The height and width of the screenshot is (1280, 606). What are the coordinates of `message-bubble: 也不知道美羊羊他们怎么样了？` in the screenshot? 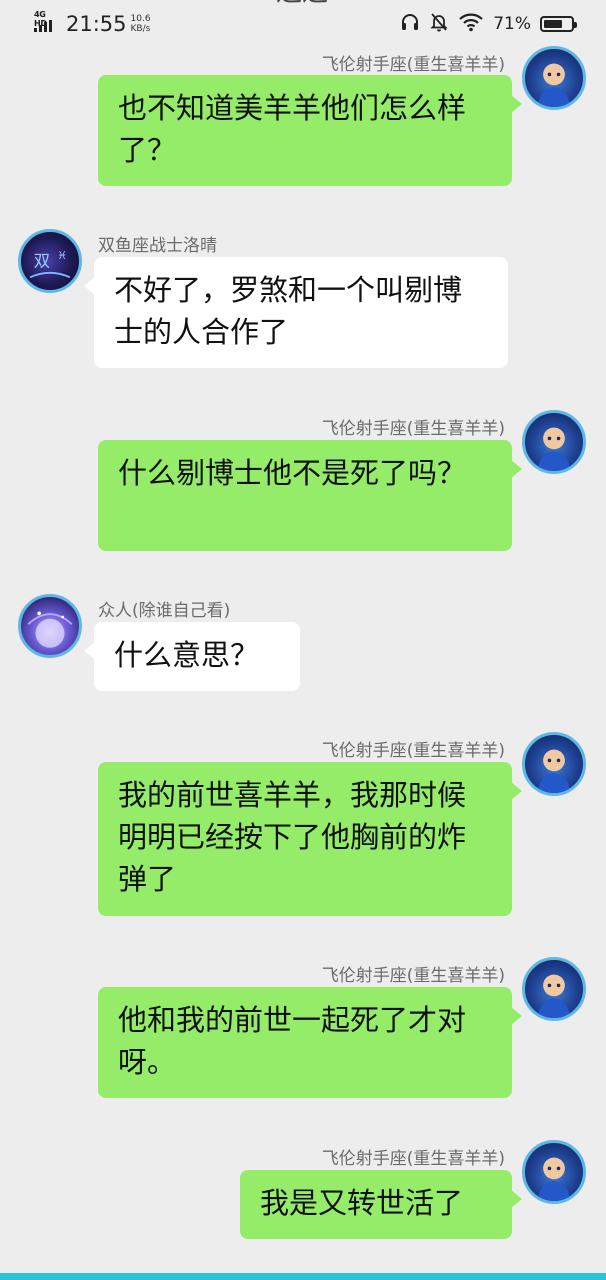 It's located at (310, 130).